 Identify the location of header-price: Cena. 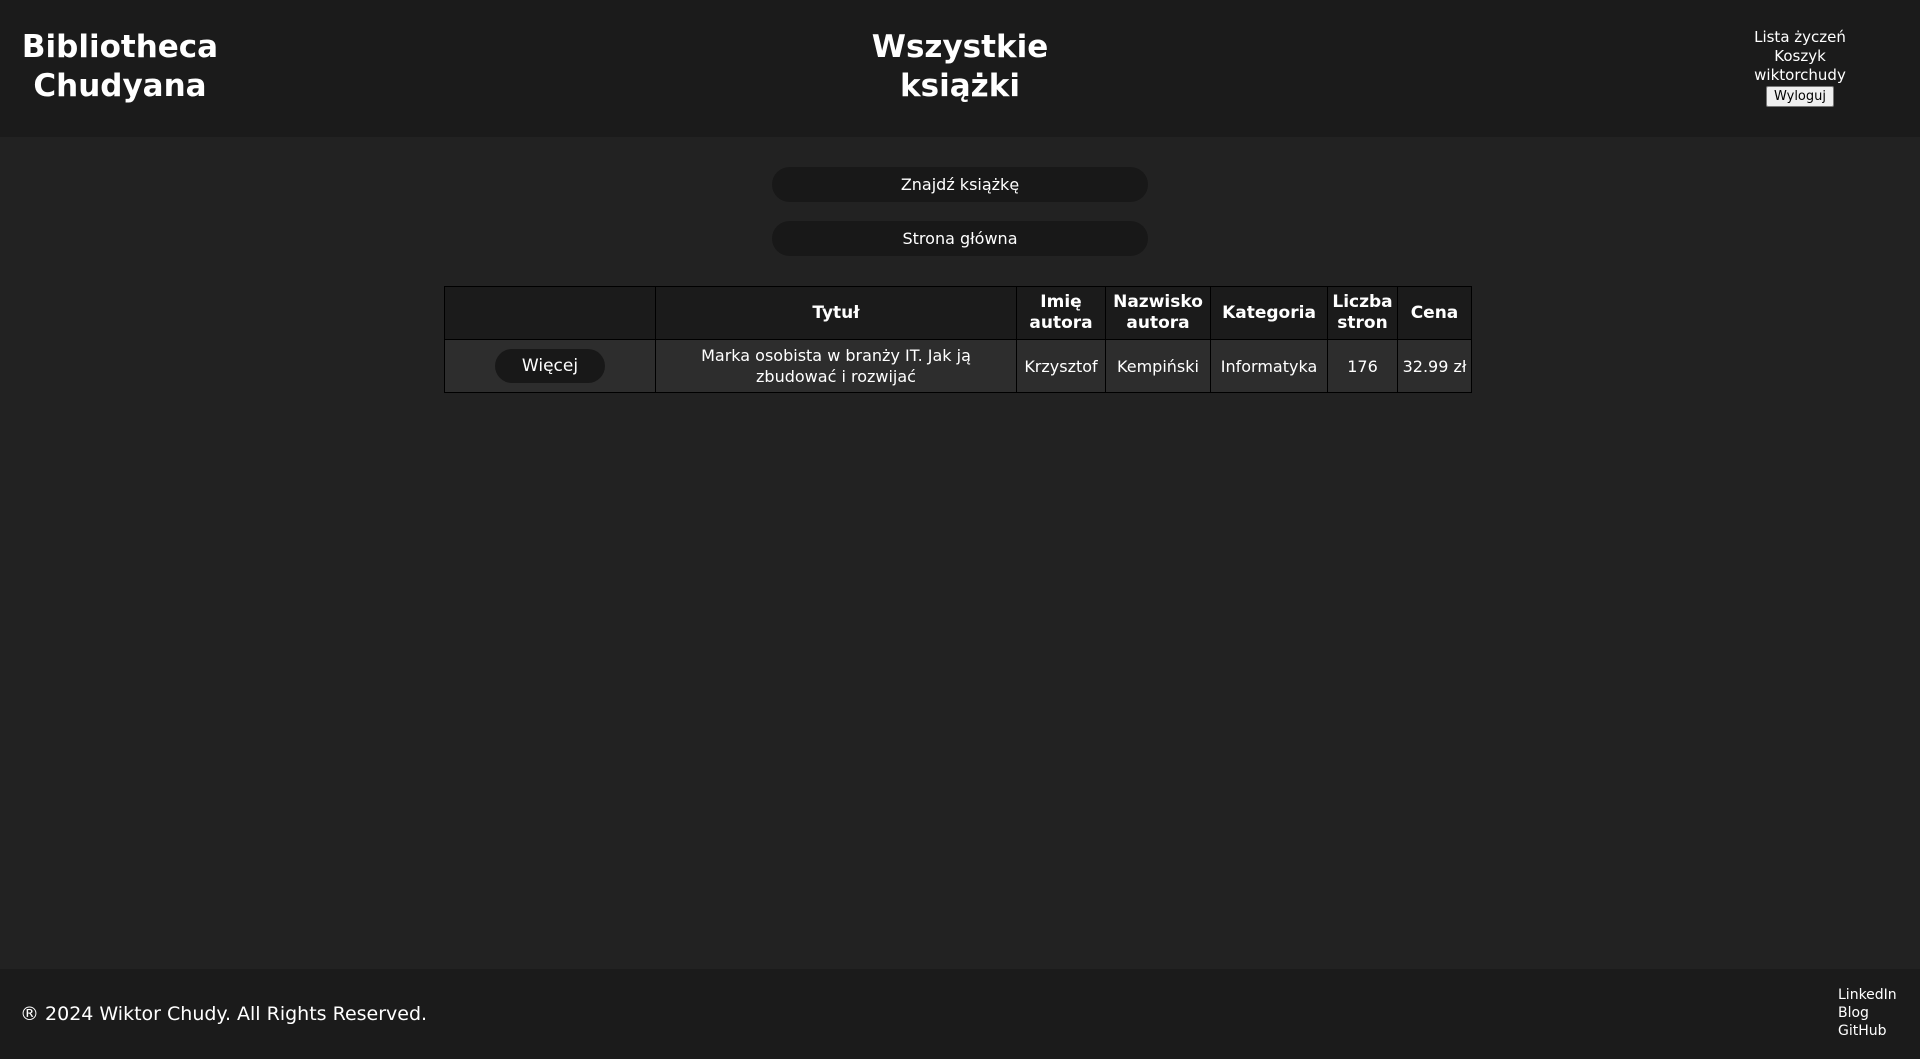
(1434, 313).